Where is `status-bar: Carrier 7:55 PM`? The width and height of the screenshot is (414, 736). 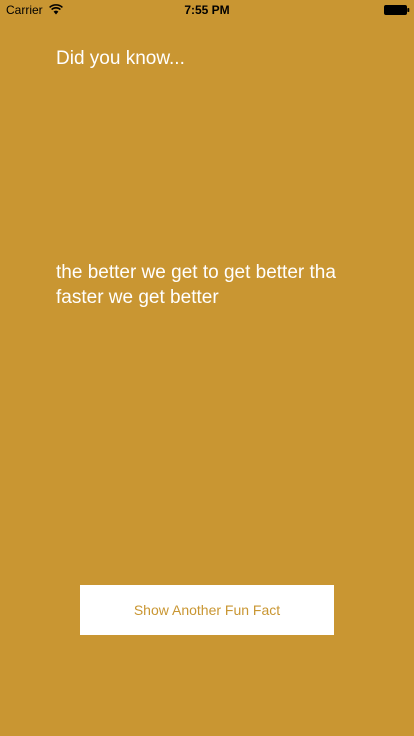
status-bar: Carrier 7:55 PM is located at coordinates (207, 10).